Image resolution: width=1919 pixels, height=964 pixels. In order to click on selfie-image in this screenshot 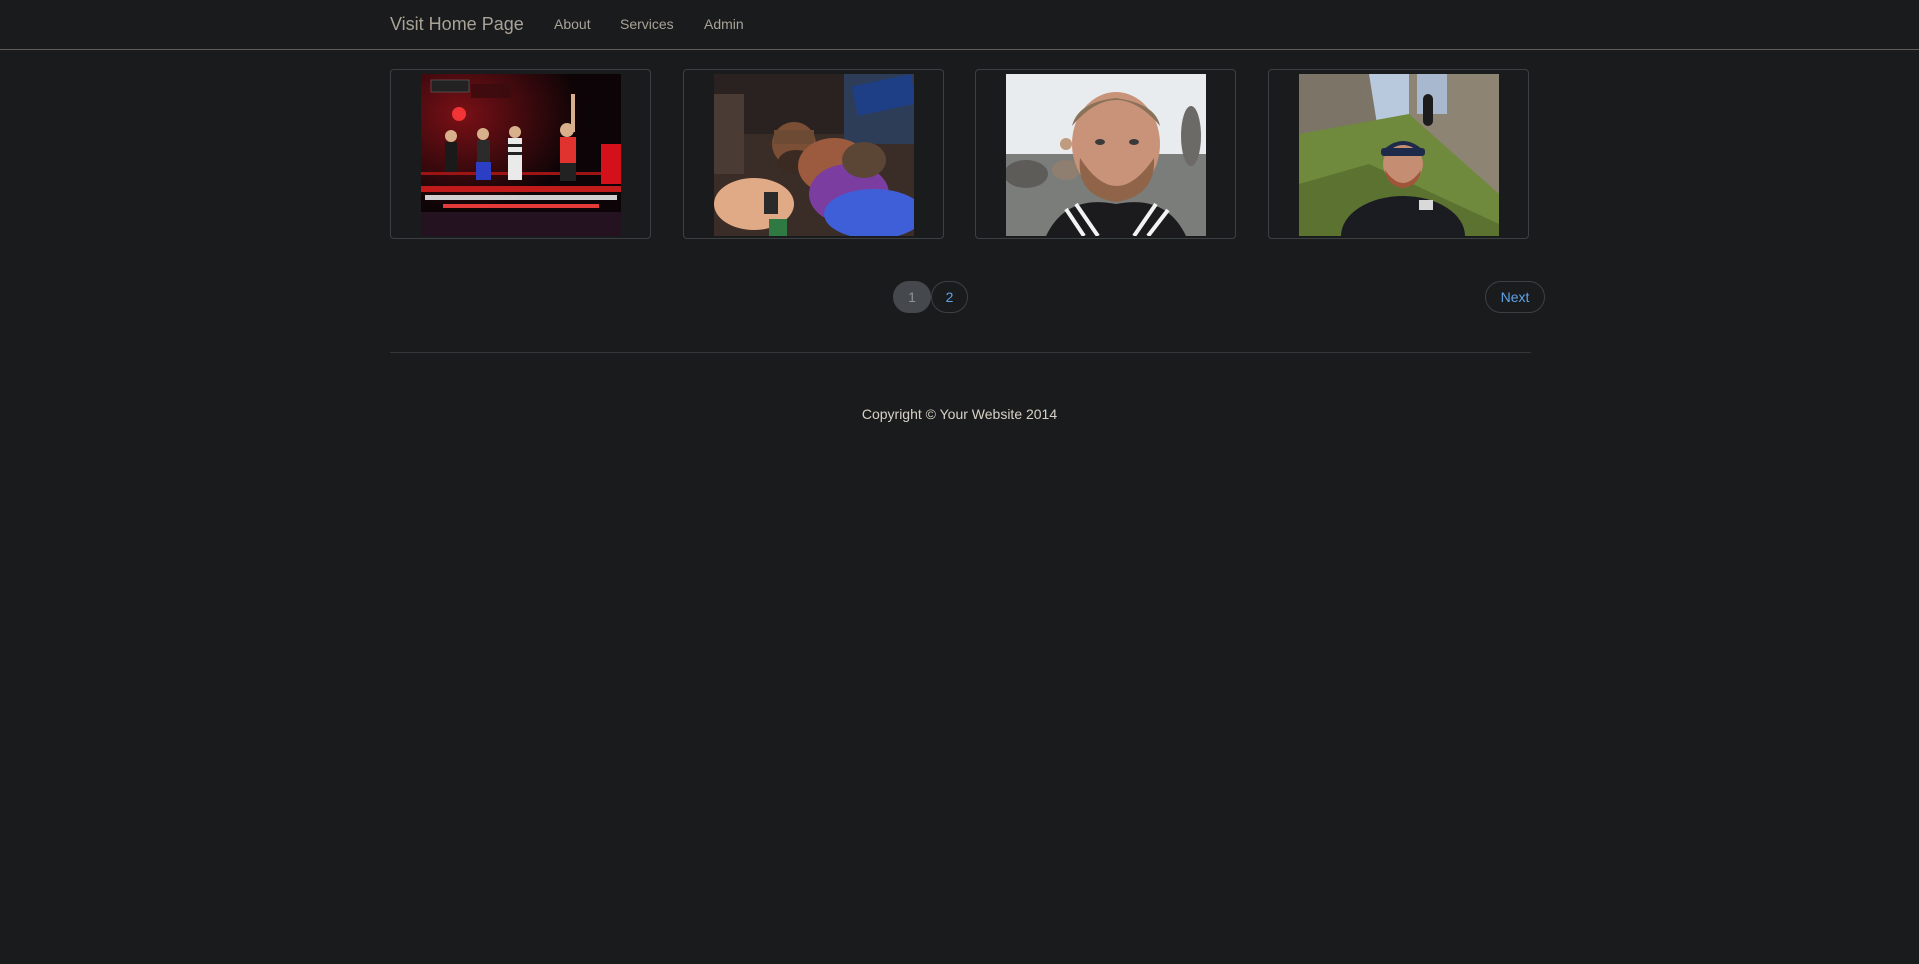, I will do `click(1106, 155)`.